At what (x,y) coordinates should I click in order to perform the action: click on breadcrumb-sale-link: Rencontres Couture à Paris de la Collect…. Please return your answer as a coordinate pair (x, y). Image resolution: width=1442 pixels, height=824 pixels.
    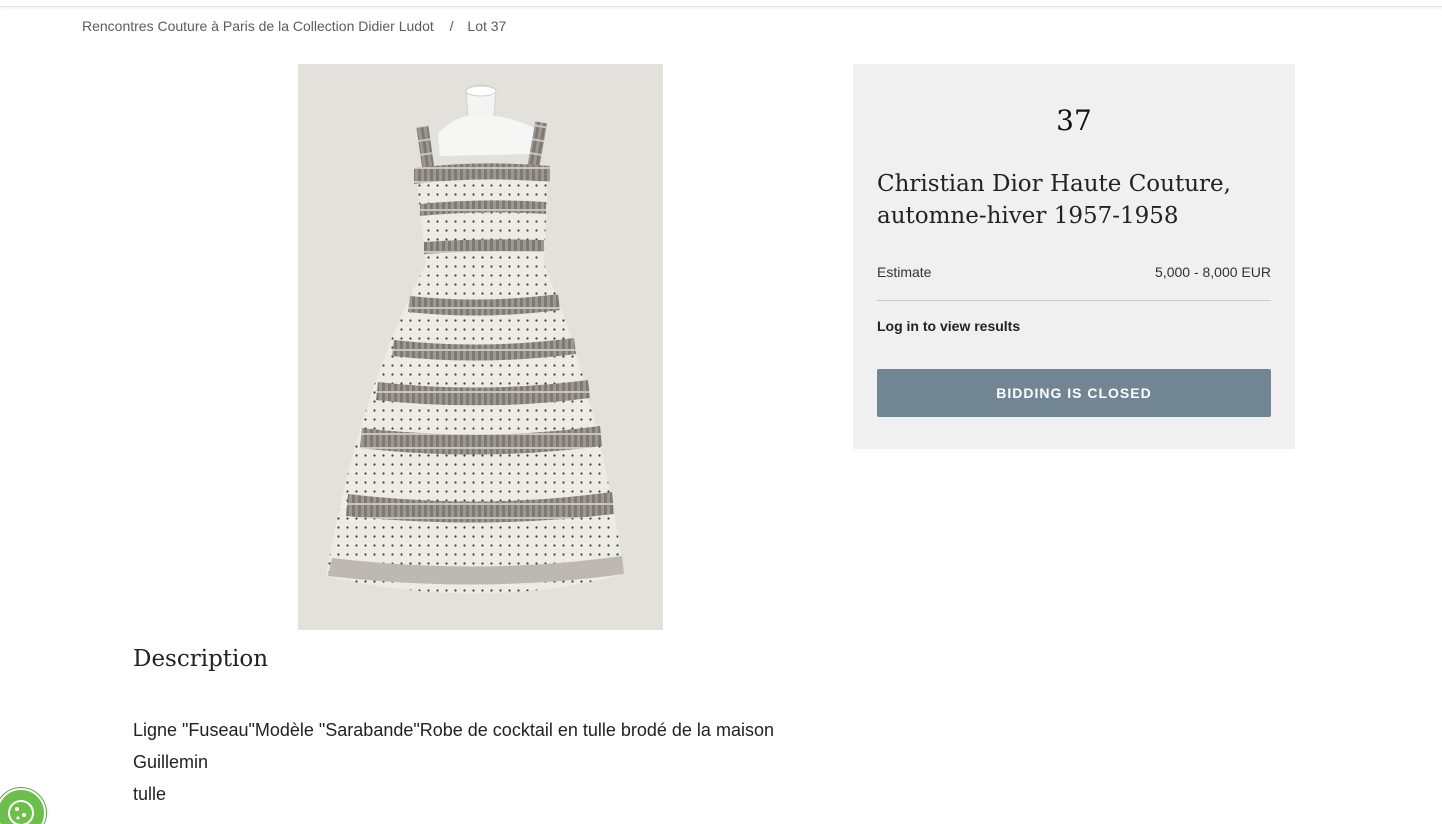
    Looking at the image, I should click on (258, 26).